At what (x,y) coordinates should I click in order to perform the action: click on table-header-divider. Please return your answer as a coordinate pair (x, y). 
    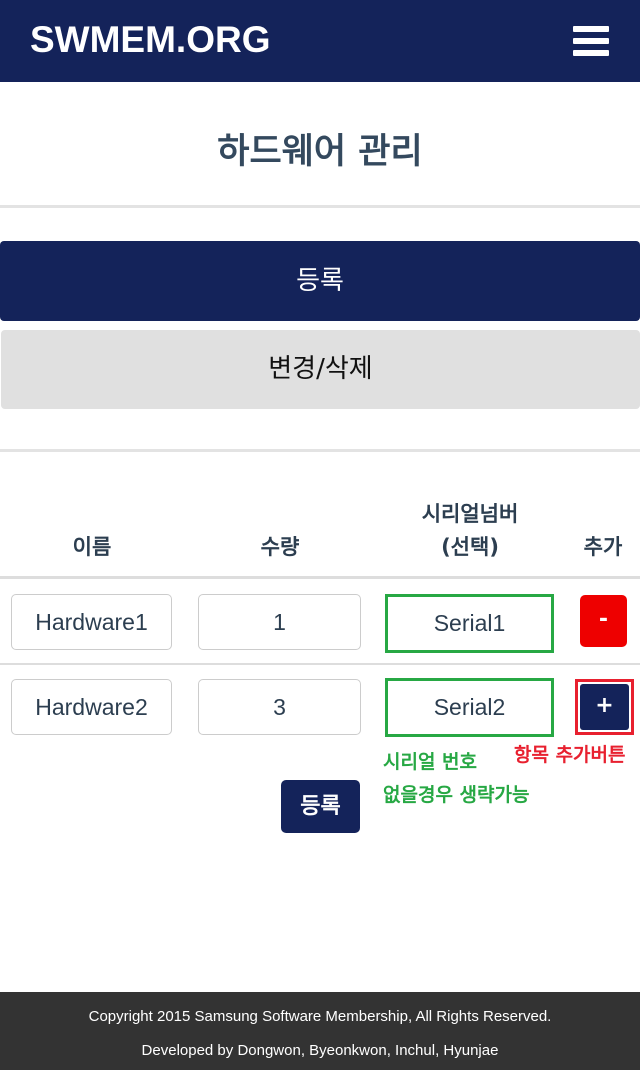
    Looking at the image, I should click on (320, 577).